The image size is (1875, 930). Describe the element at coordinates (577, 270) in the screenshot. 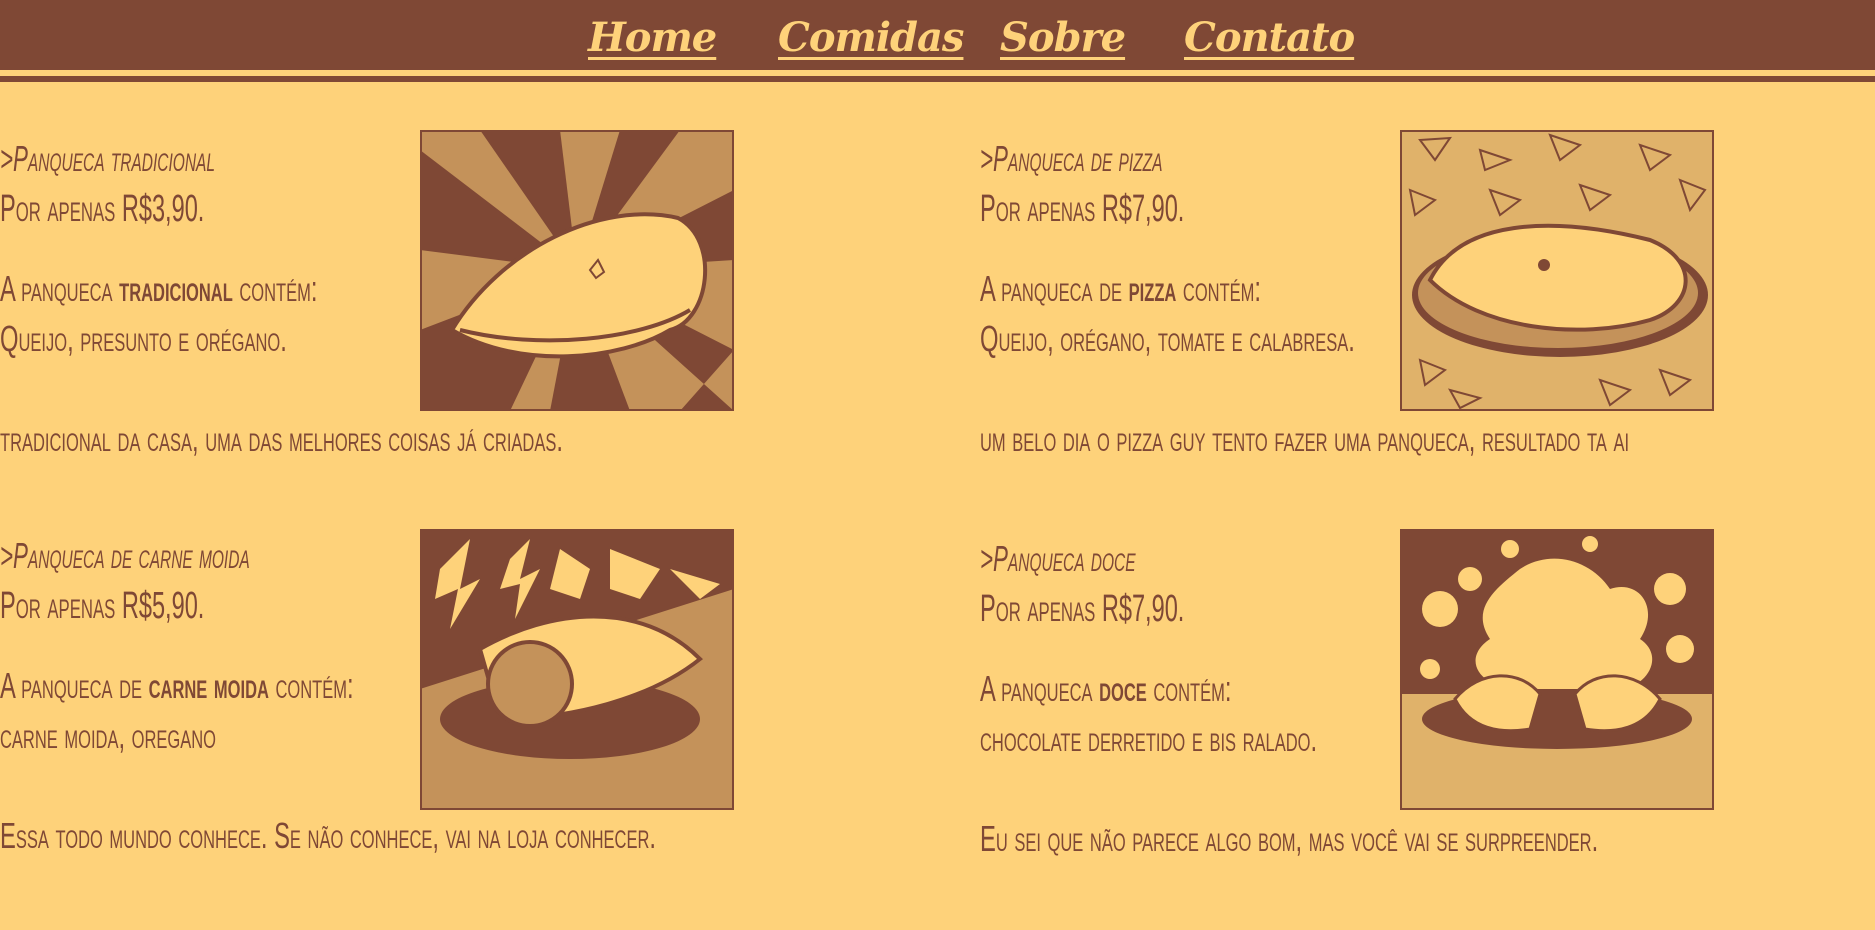

I see `pancake-tradicional-image` at that location.